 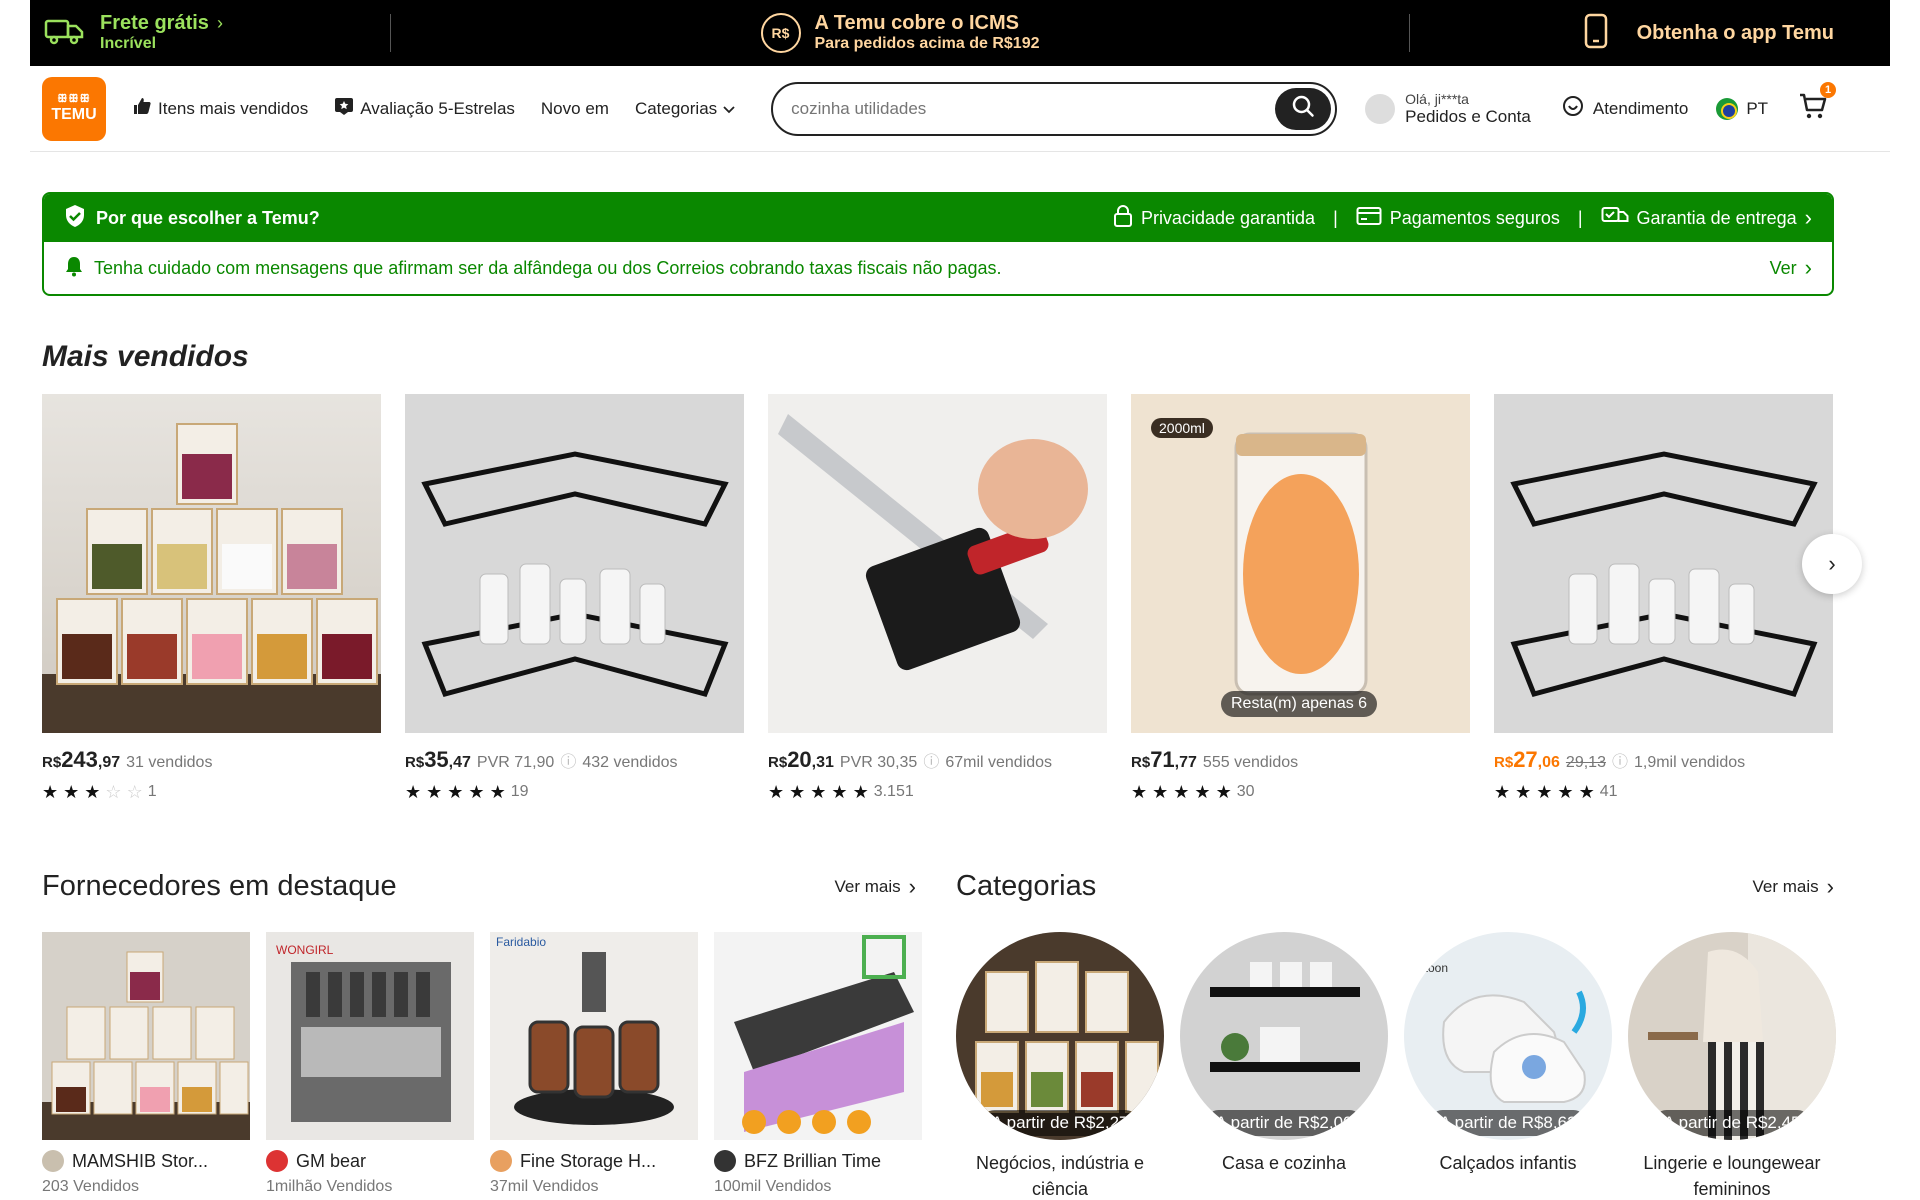 I want to click on price-integer: 243, so click(x=79, y=759).